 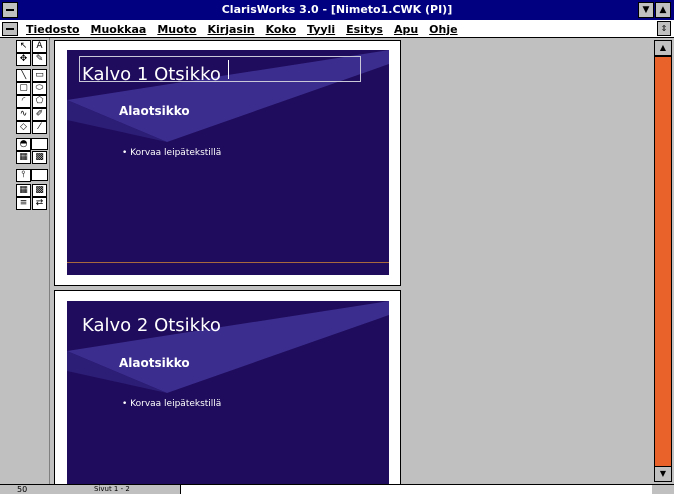 I want to click on rectangle-icon: ▭, so click(x=39, y=75).